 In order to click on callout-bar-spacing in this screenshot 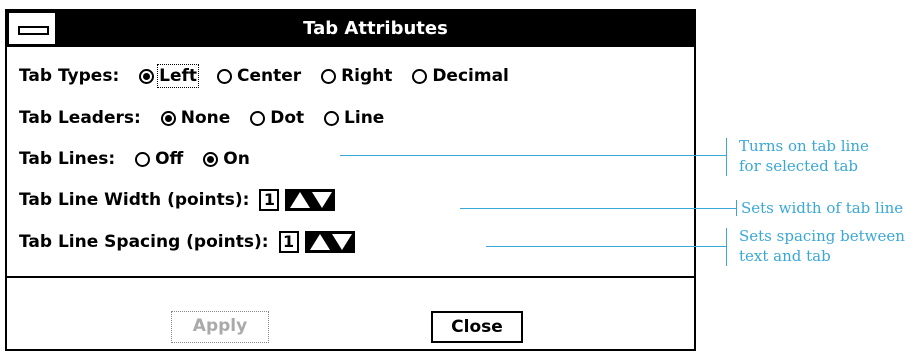, I will do `click(726, 247)`.